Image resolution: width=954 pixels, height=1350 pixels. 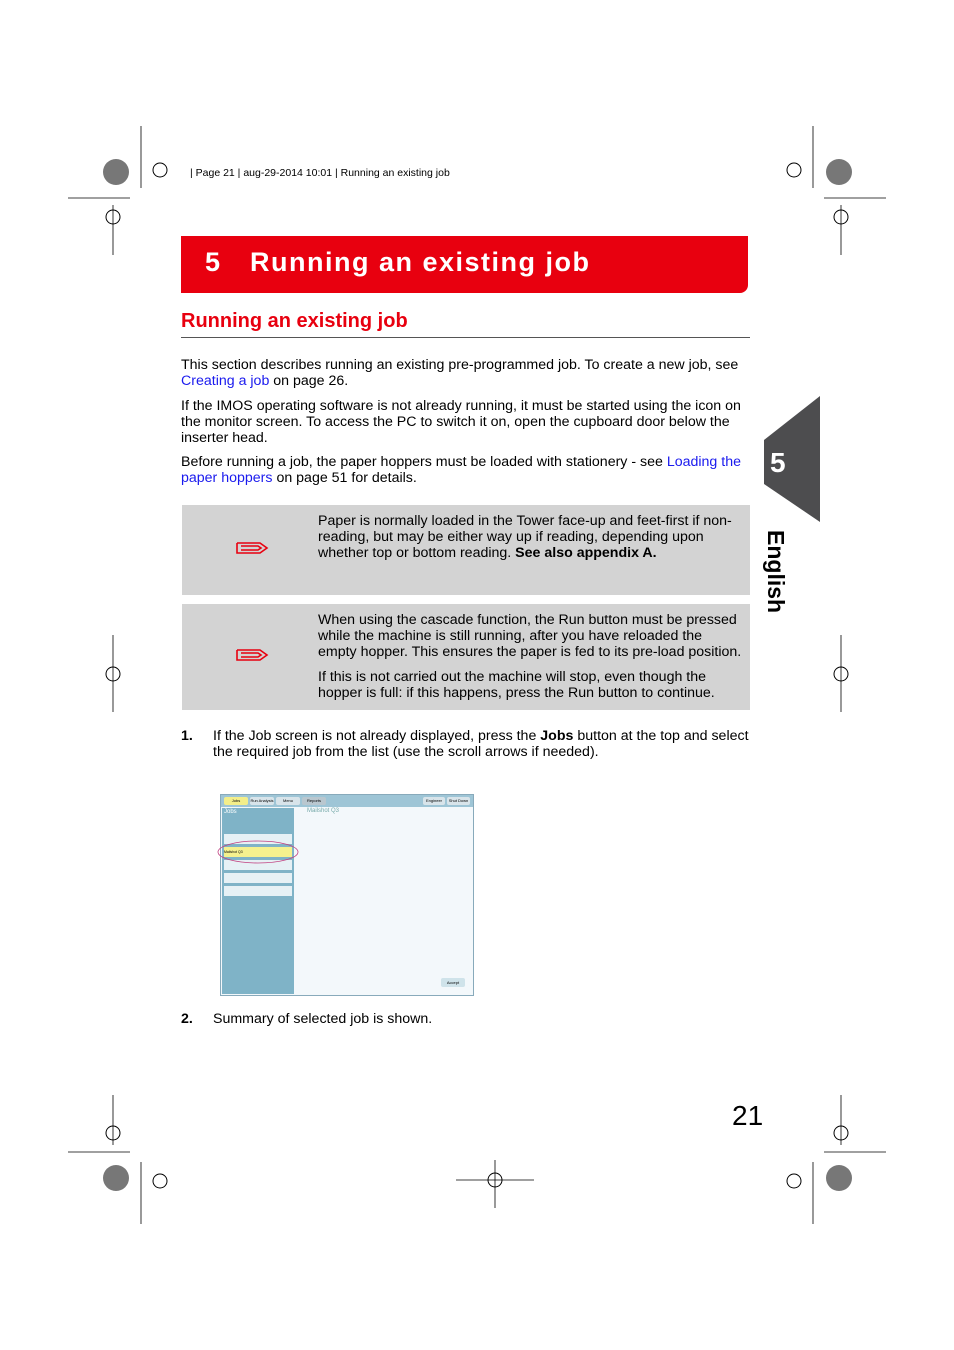 I want to click on page-number: 21, so click(x=748, y=1115).